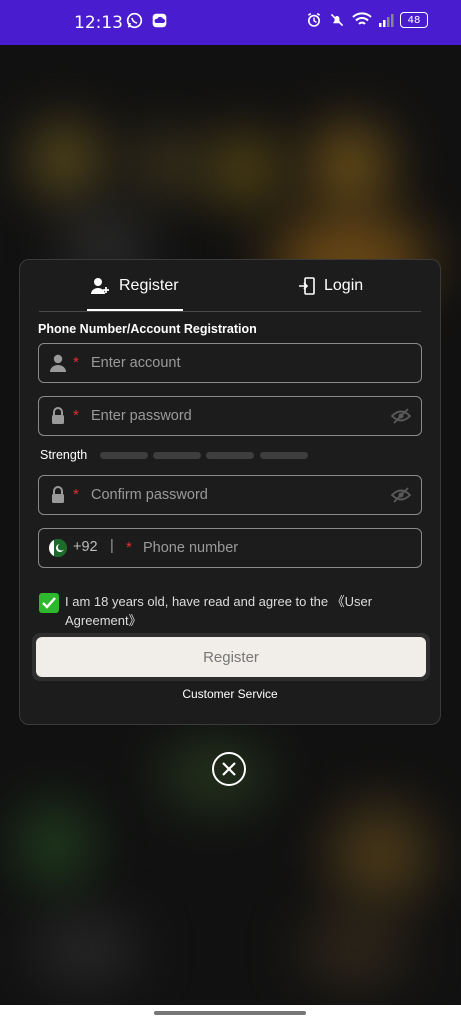 Image resolution: width=461 pixels, height=1024 pixels. I want to click on strength-label: Strength, so click(64, 455).